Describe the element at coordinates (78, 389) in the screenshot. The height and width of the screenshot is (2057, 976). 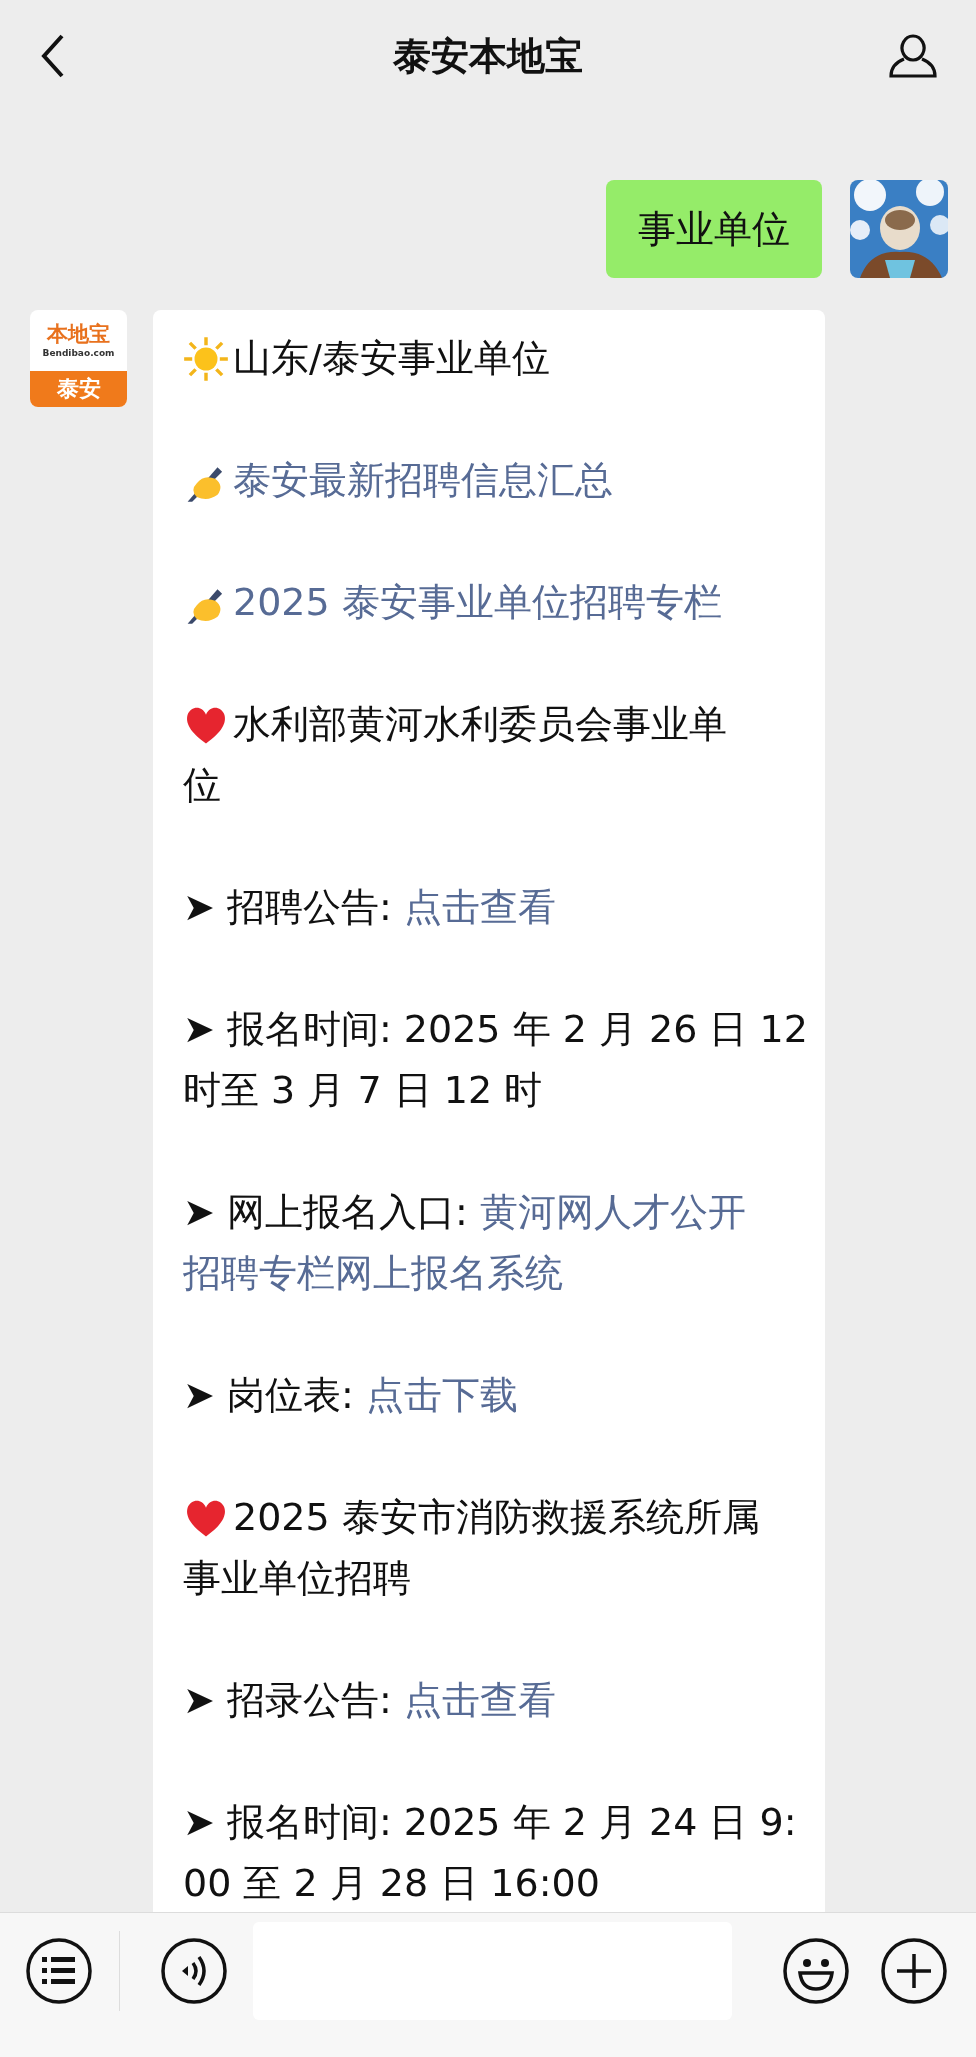
I see `logo-city-banner: 泰安` at that location.